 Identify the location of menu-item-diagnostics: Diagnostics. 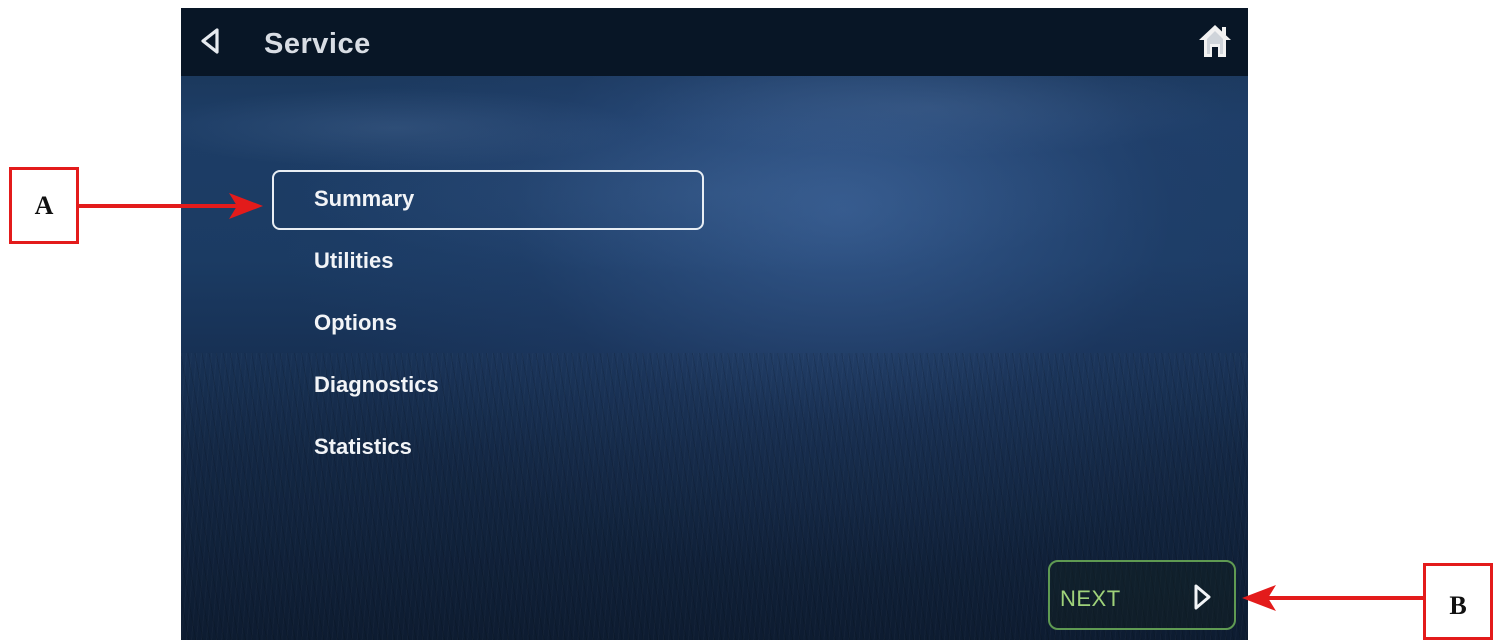
(488, 386).